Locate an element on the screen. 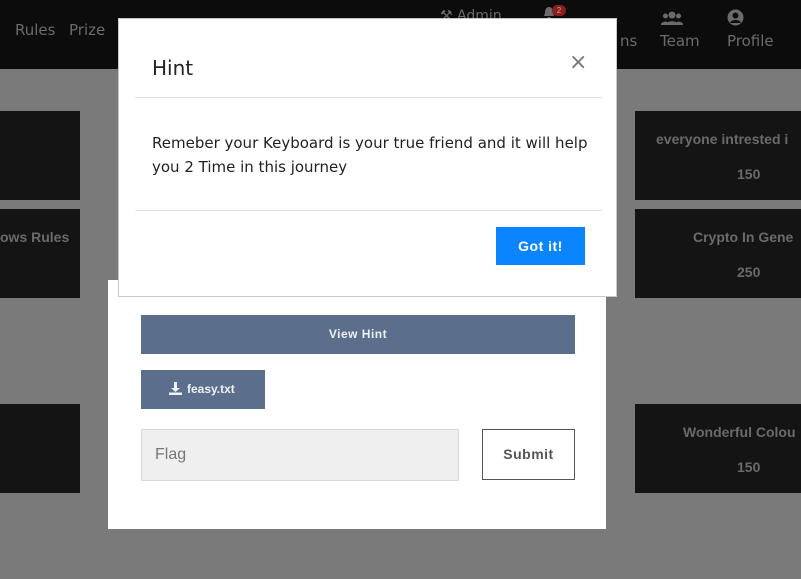 The width and height of the screenshot is (801, 579). users-icon is located at coordinates (672, 20).